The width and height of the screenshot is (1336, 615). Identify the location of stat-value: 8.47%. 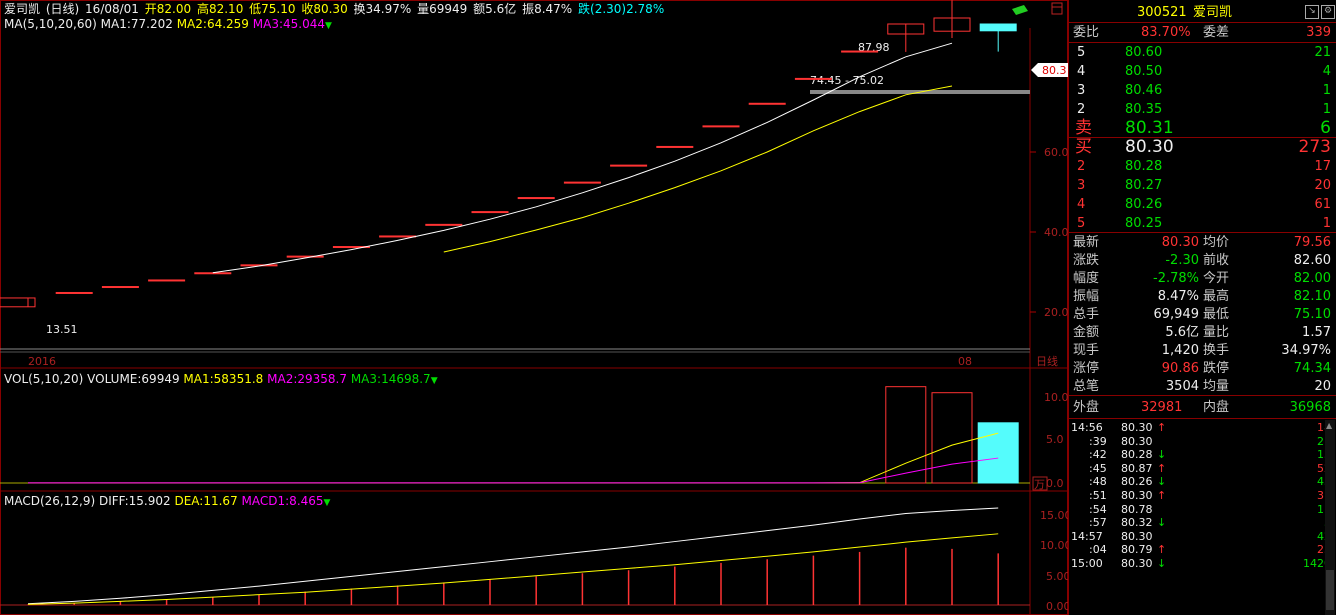
(1178, 296).